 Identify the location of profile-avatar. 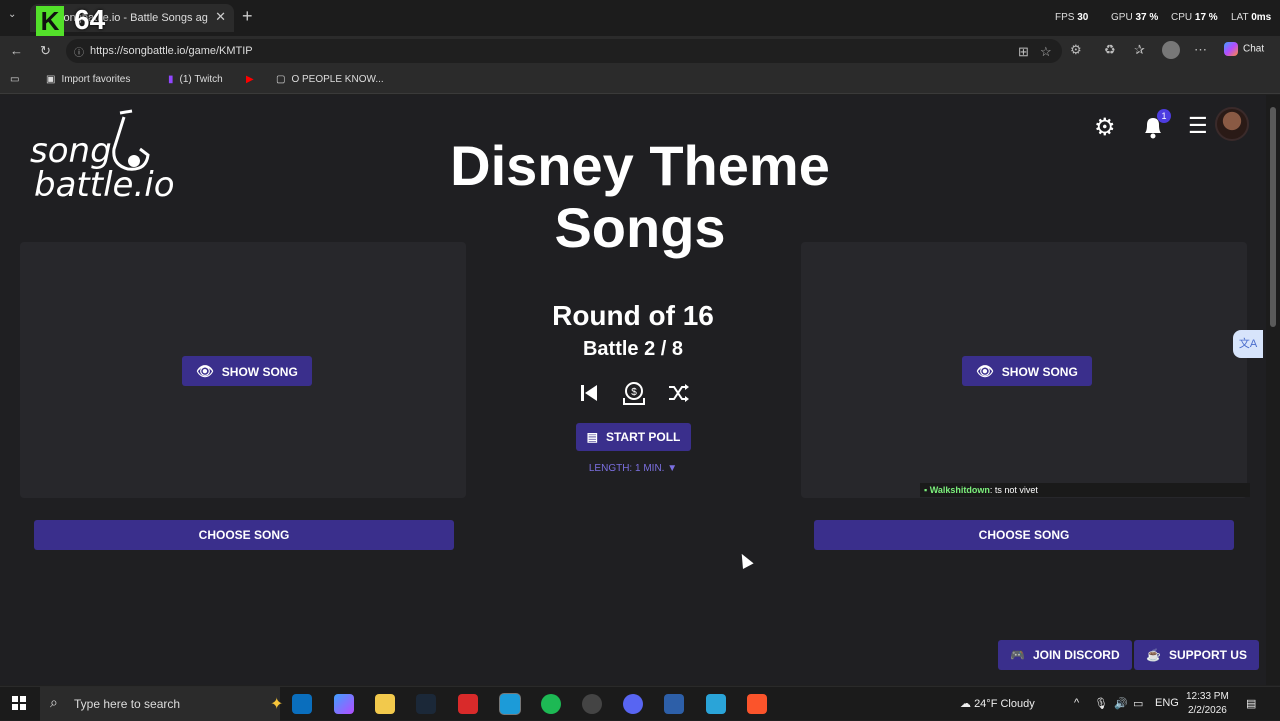
(1171, 50).